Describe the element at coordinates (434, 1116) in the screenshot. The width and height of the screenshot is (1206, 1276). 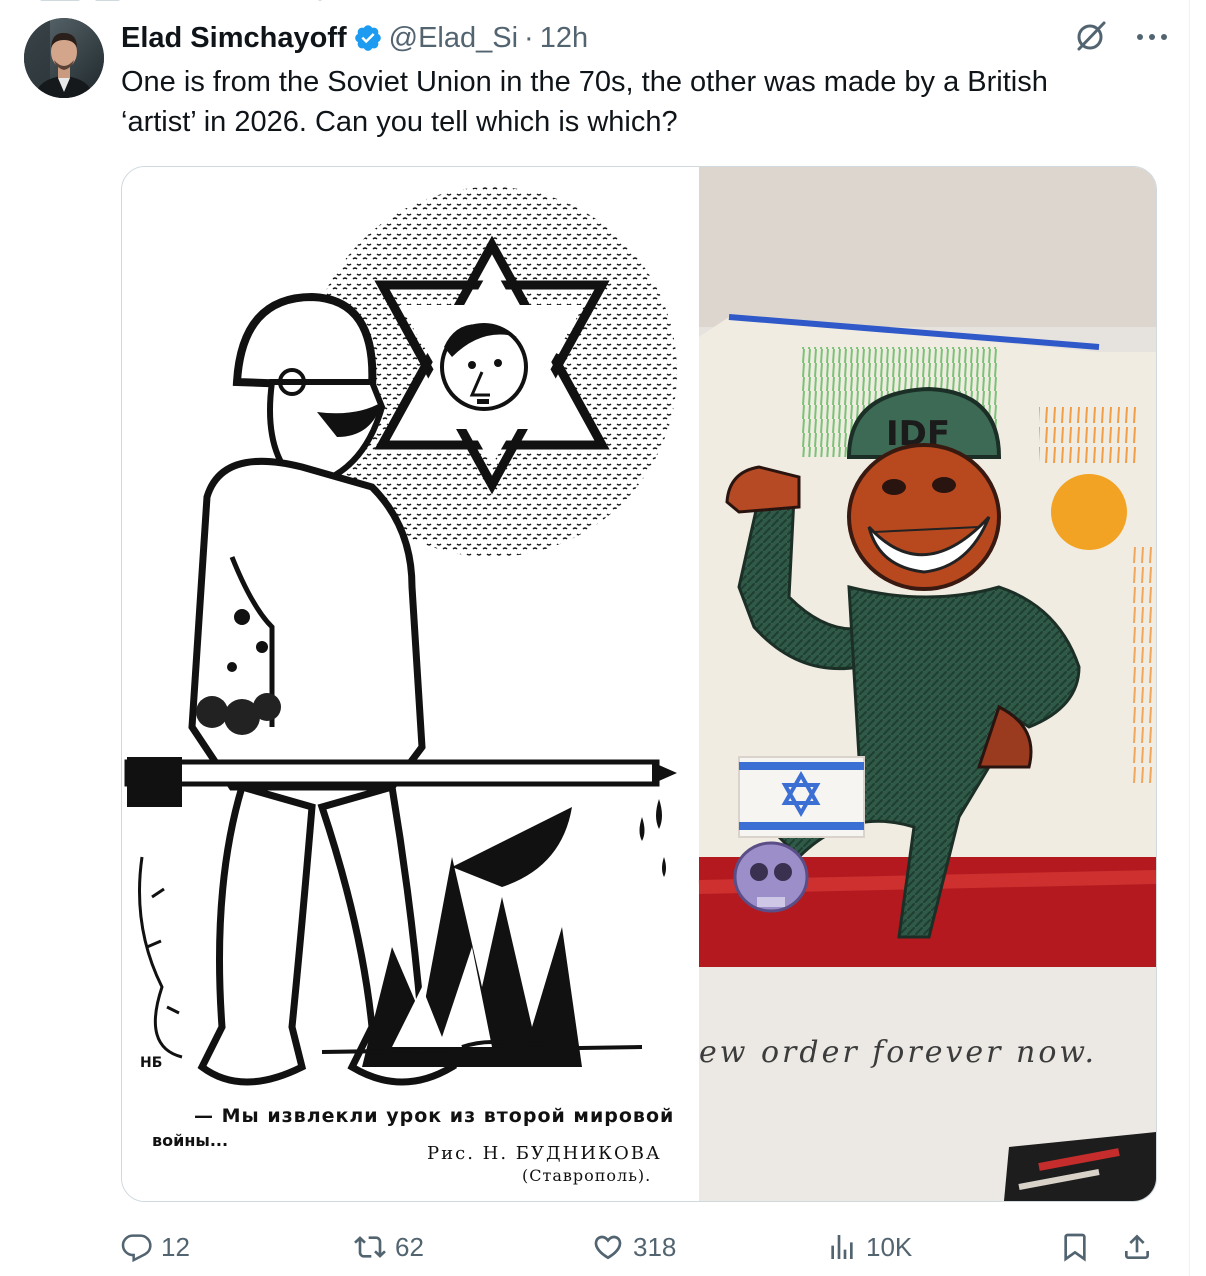
I see `soviet-caption-line1: — Мы извлекли урок из второй мировой` at that location.